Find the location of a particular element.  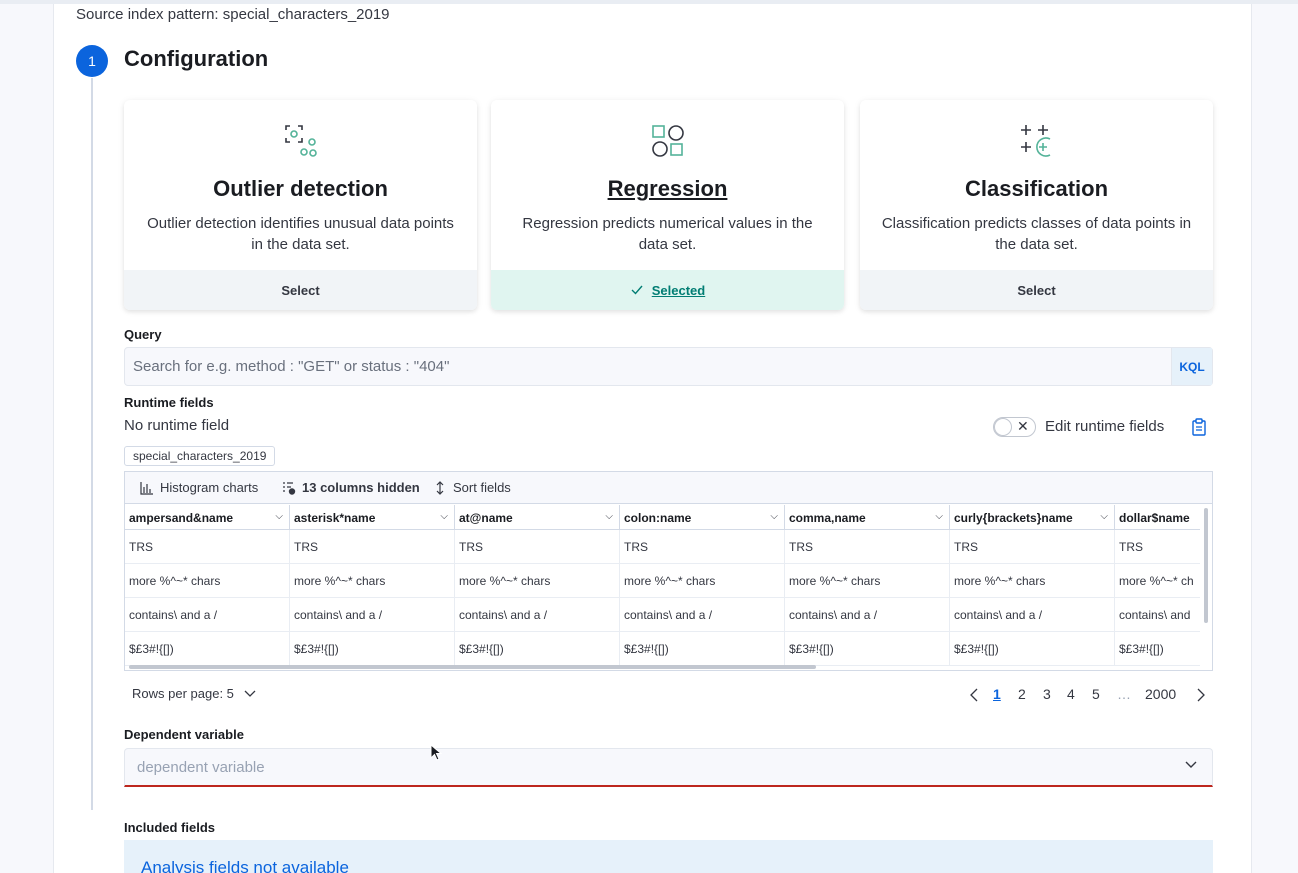

sort-fields-label: Sort fields is located at coordinates (482, 487).